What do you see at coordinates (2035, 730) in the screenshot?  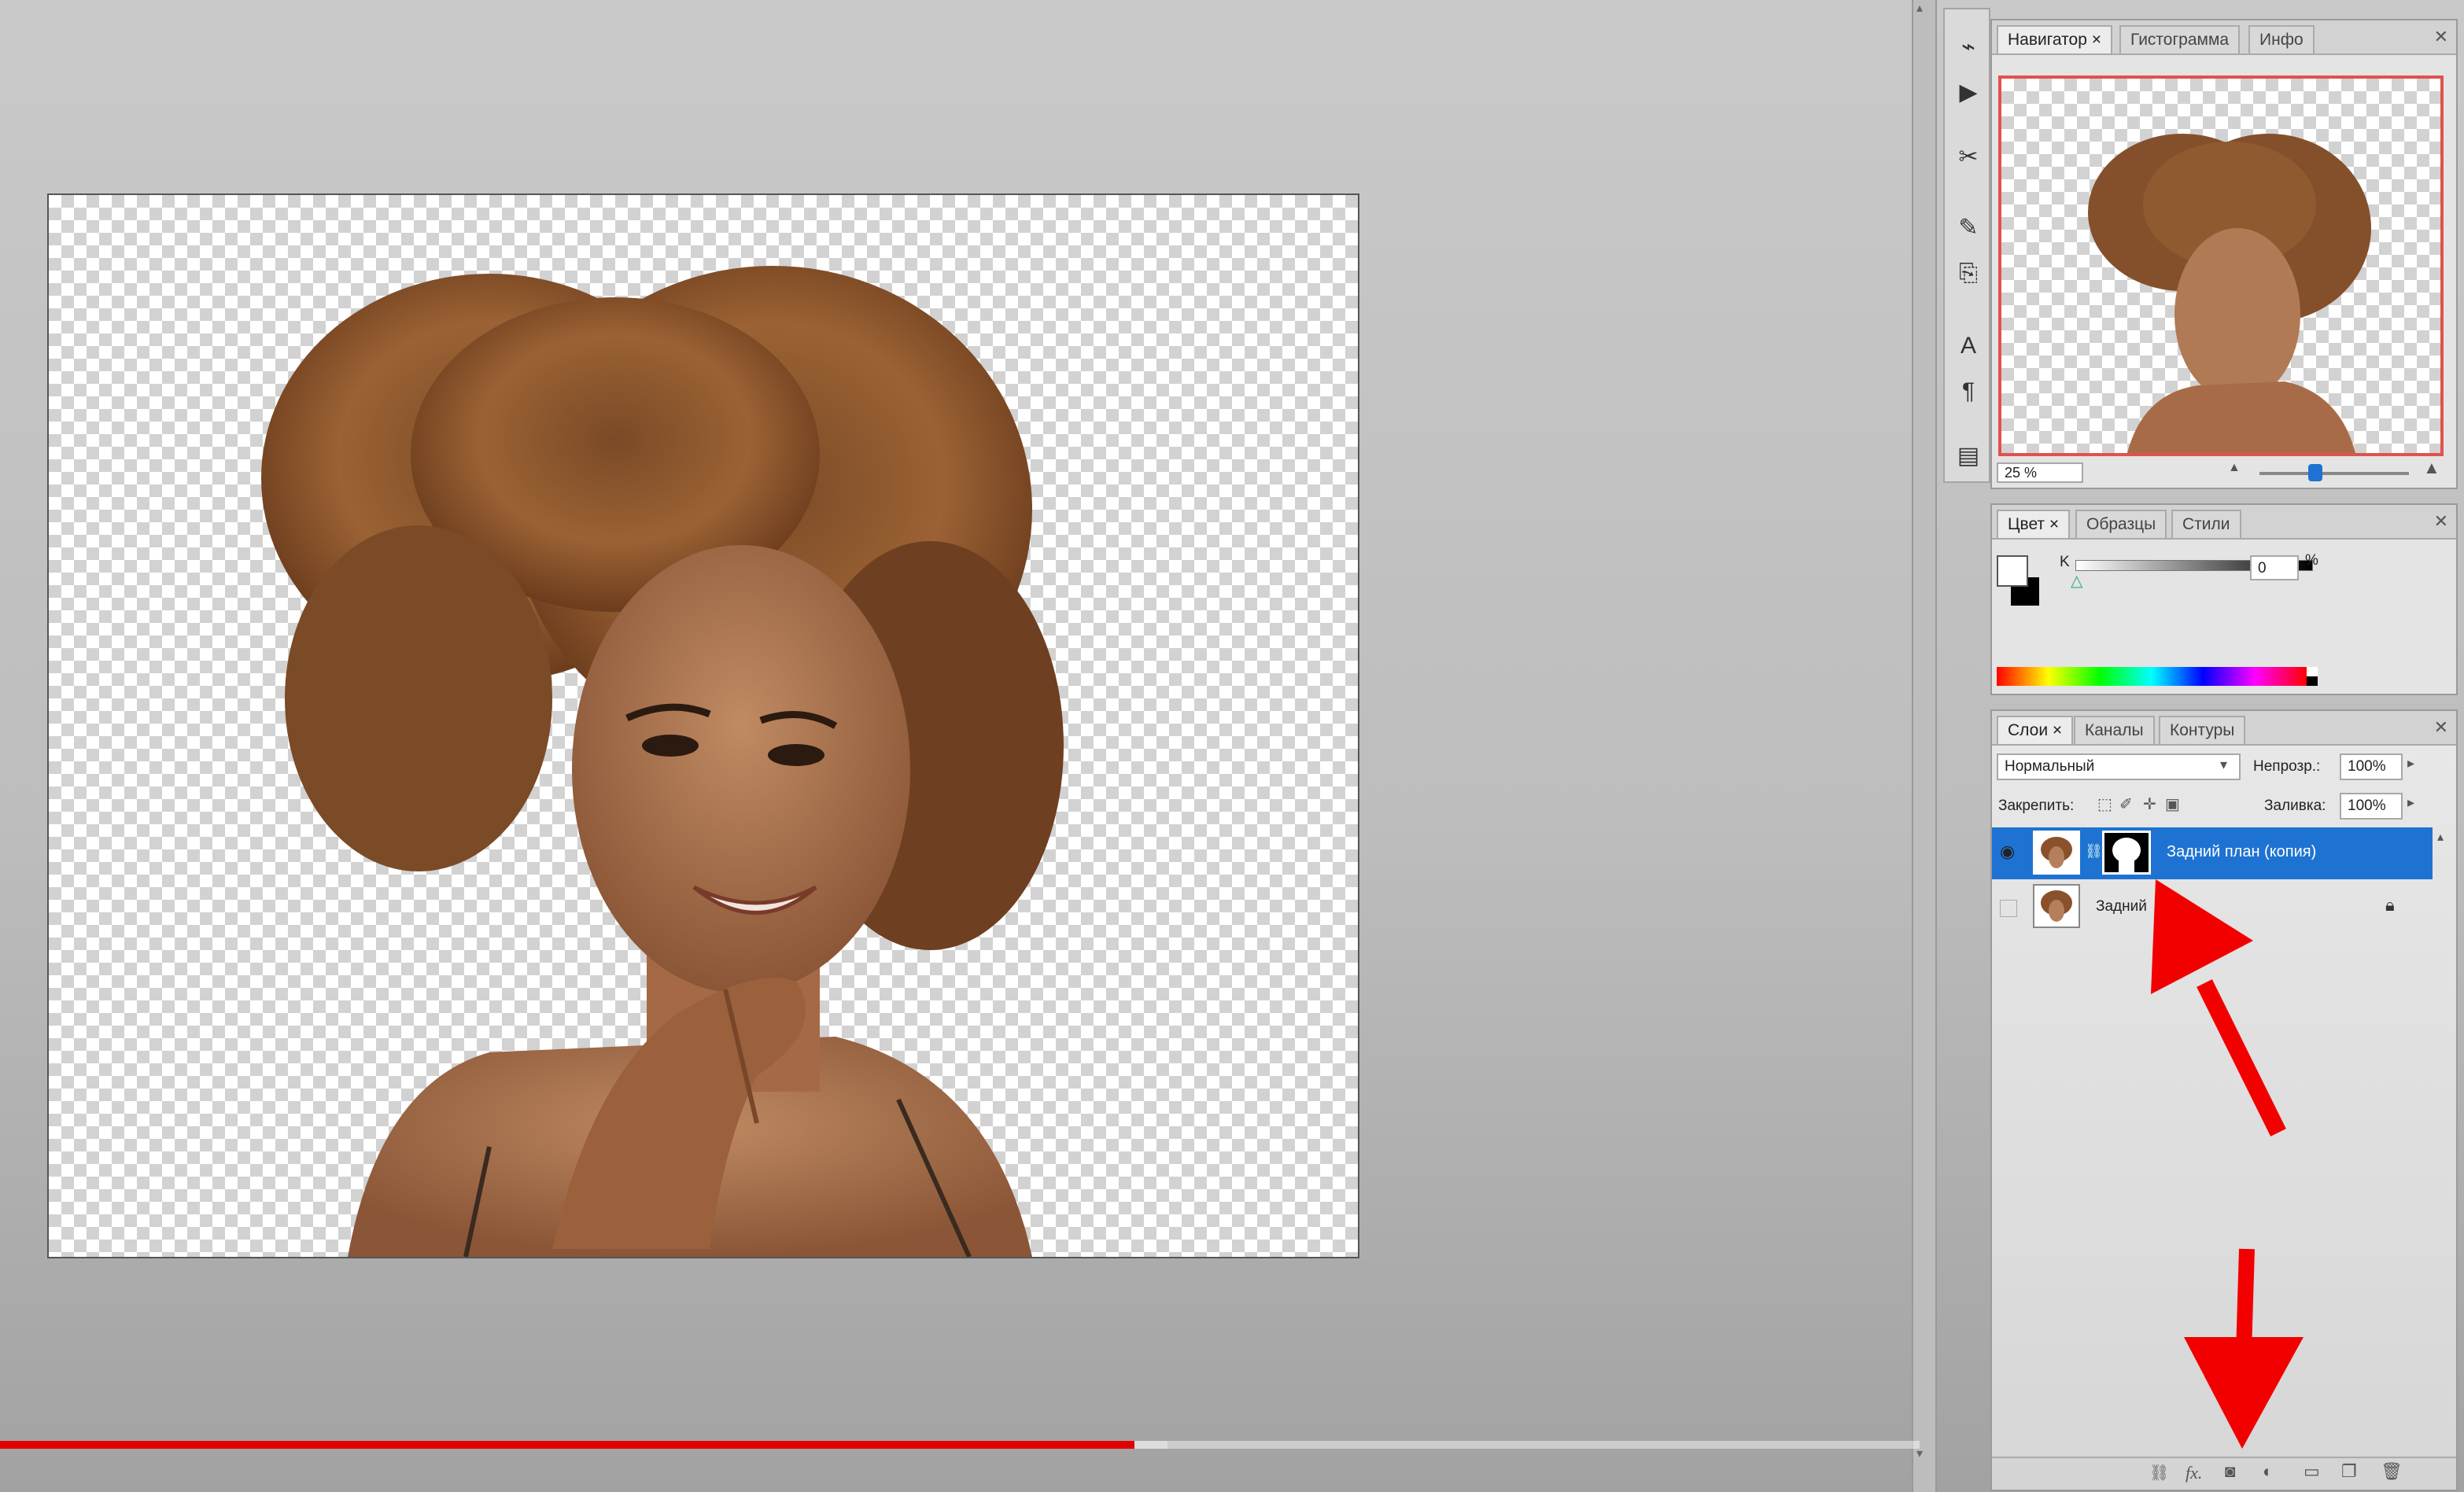 I see `tab-layers: Слои ×` at bounding box center [2035, 730].